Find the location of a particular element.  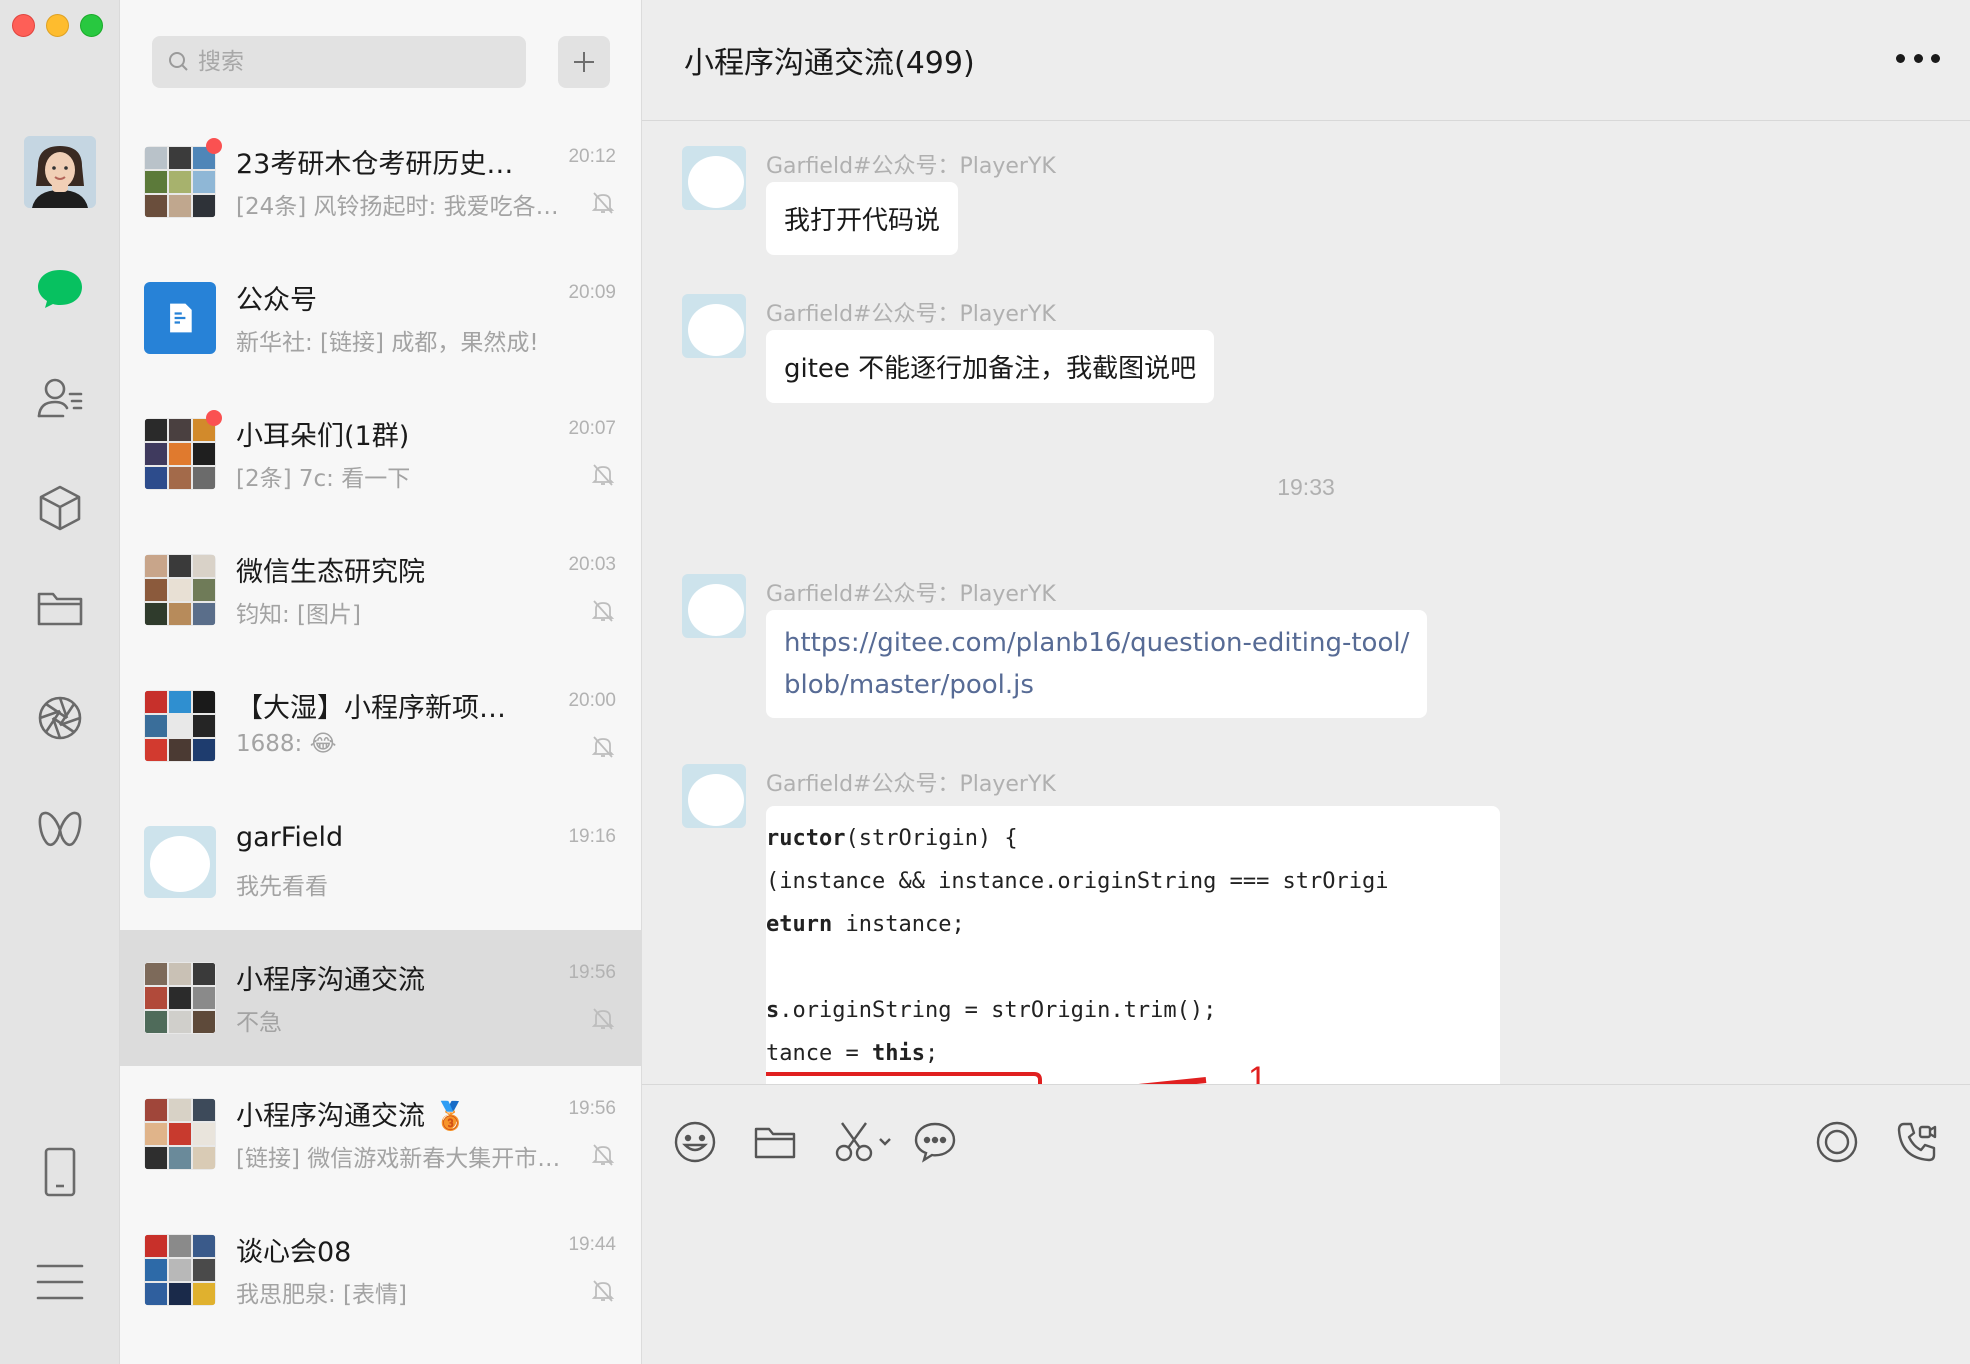

chat-name: 小程序沟通交流 is located at coordinates (330, 980).